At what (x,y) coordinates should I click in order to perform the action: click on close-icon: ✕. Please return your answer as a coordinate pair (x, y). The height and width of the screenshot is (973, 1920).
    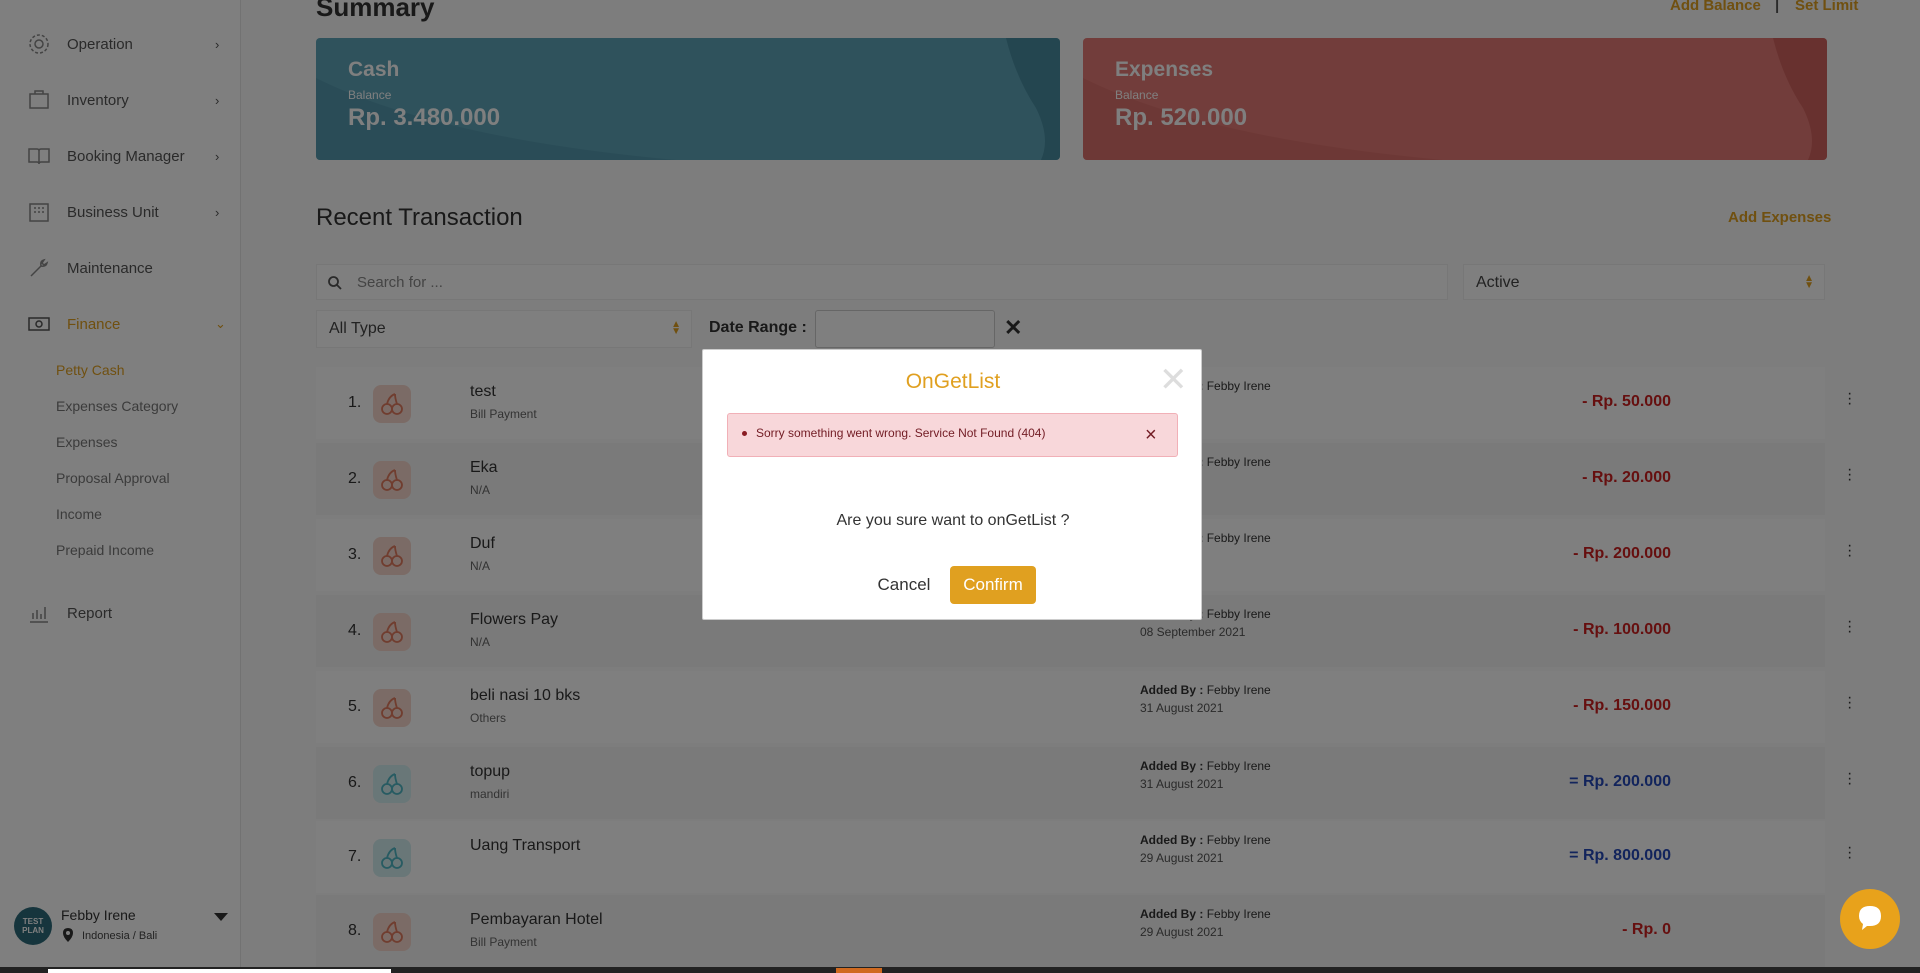
    Looking at the image, I should click on (1173, 380).